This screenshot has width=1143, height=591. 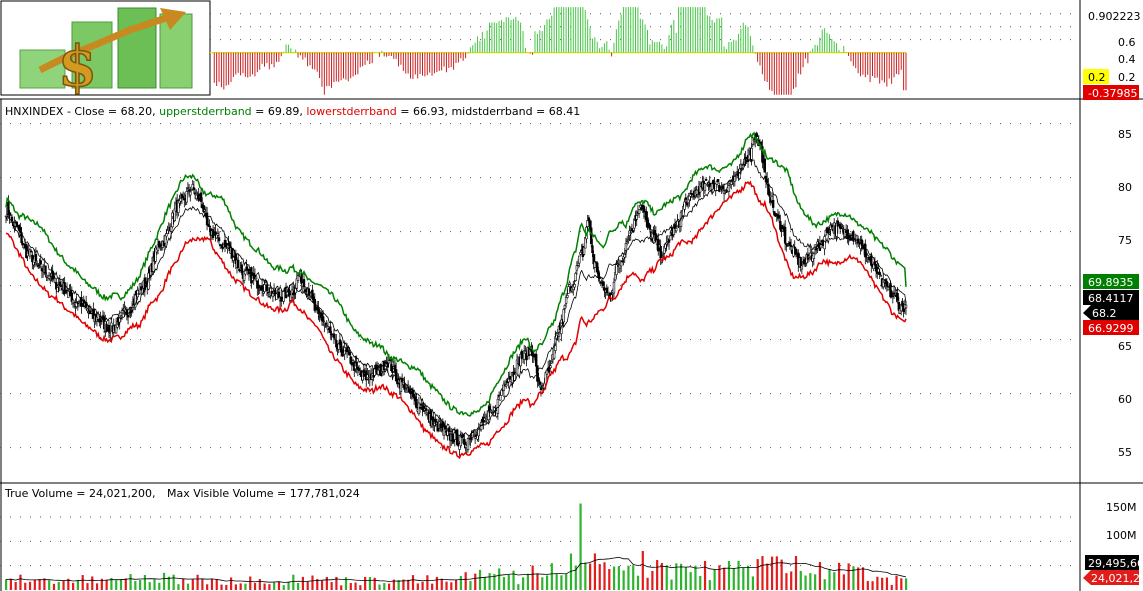 What do you see at coordinates (1127, 42) in the screenshot?
I see `osc-tick: 0.6` at bounding box center [1127, 42].